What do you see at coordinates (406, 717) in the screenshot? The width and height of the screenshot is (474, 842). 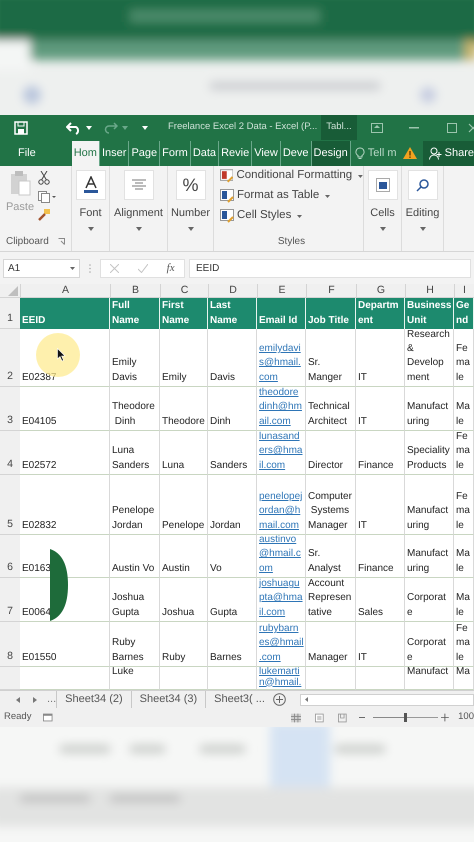 I see `slider-thumb` at bounding box center [406, 717].